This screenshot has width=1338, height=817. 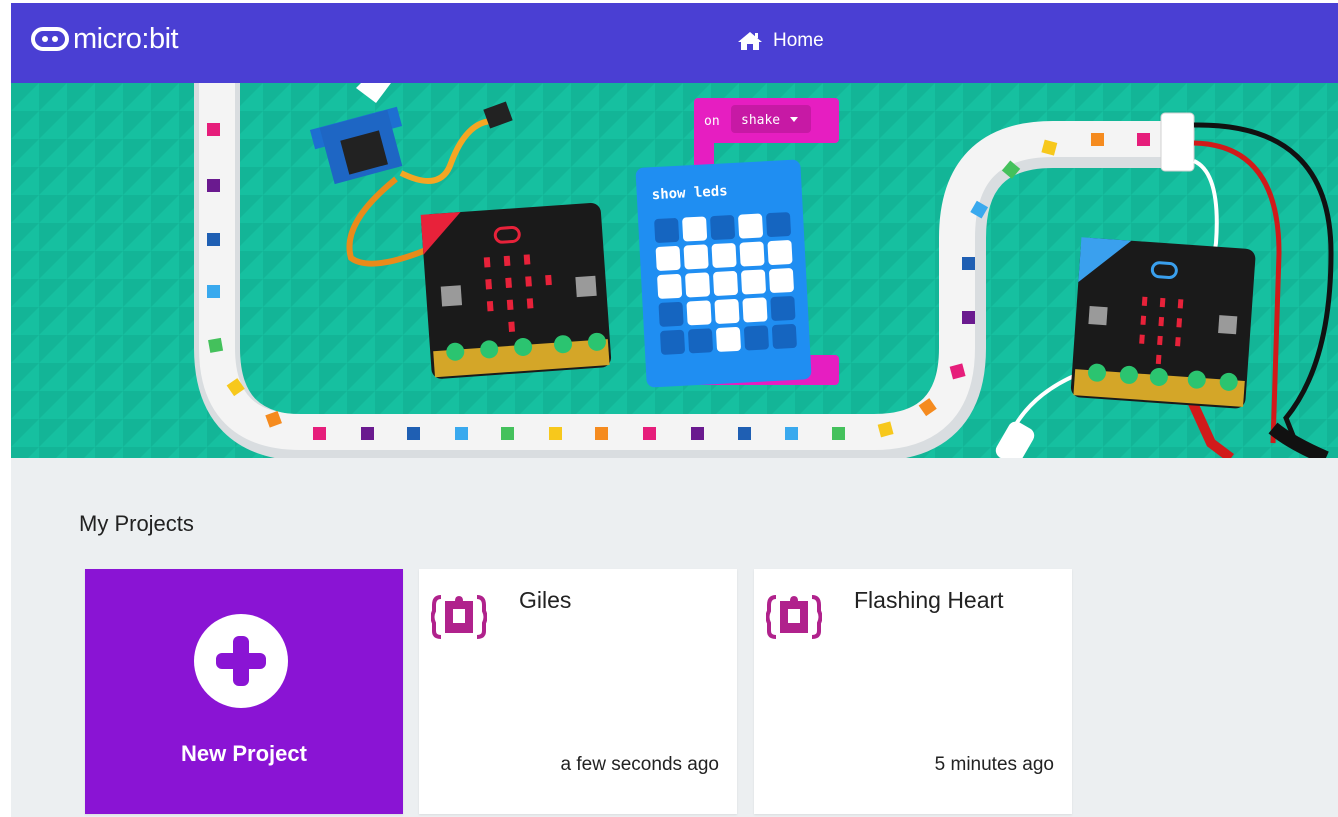 I want to click on microbit-logo-icon, so click(x=50, y=39).